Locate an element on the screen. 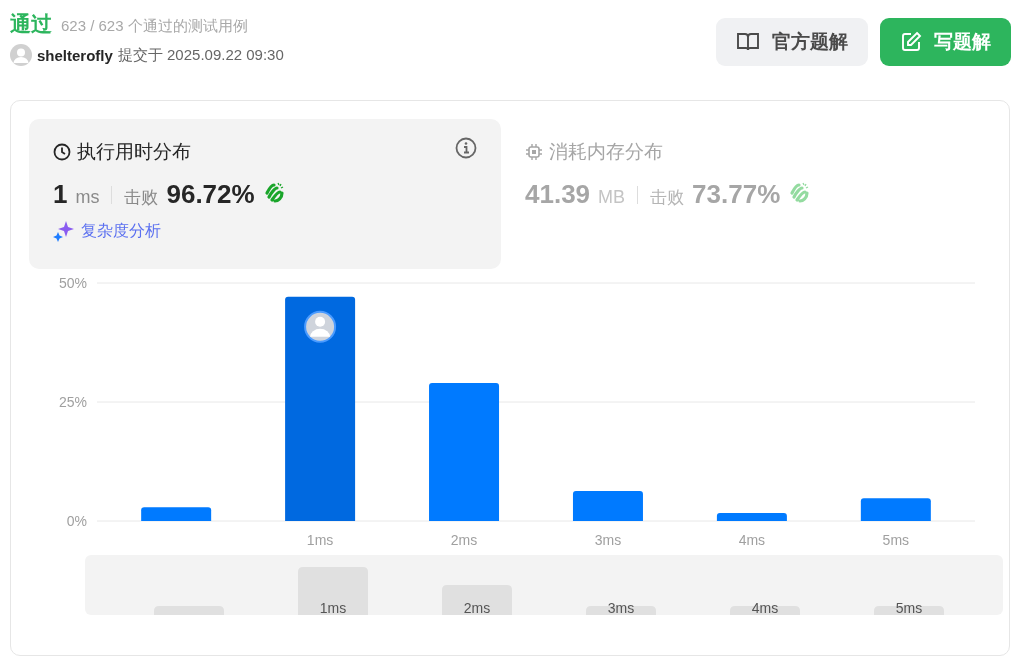 This screenshot has height=666, width=1019. solutions-button: 官方题解 is located at coordinates (792, 42).